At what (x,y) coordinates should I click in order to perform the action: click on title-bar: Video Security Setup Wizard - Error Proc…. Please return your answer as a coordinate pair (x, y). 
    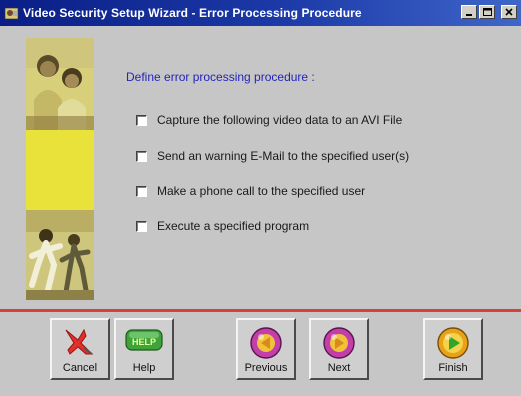
    Looking at the image, I should click on (260, 13).